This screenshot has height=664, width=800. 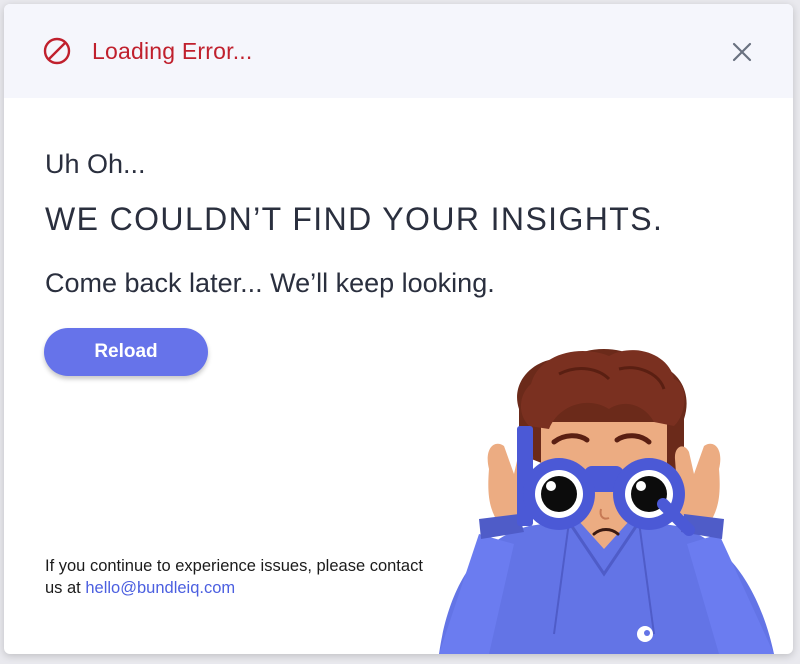 I want to click on error-headline: WE COULDN’T FIND YOUR INSIGHTS., so click(x=354, y=219).